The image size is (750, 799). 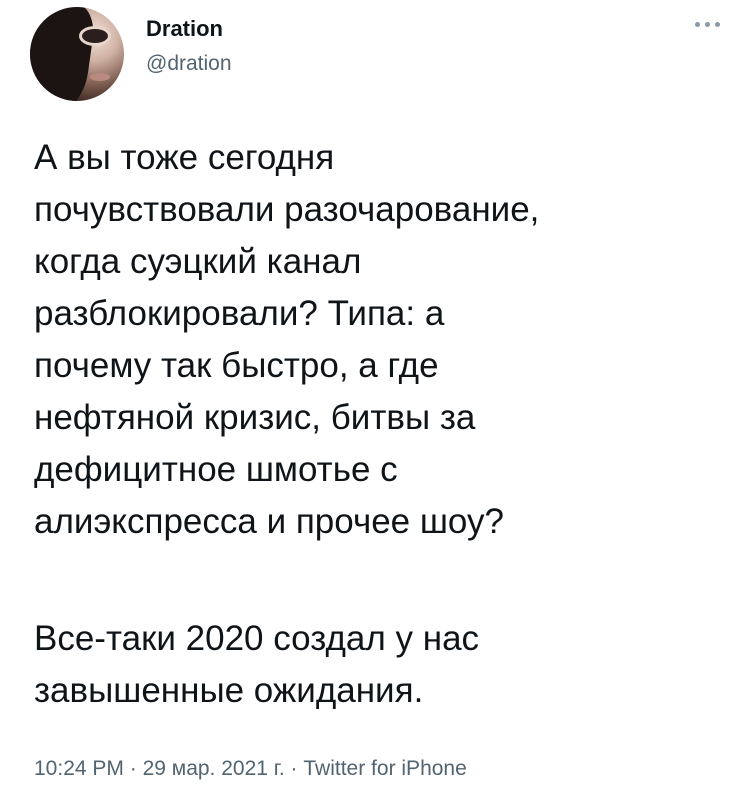 I want to click on tweet-date: 29 мар. 2021 г., so click(x=214, y=768).